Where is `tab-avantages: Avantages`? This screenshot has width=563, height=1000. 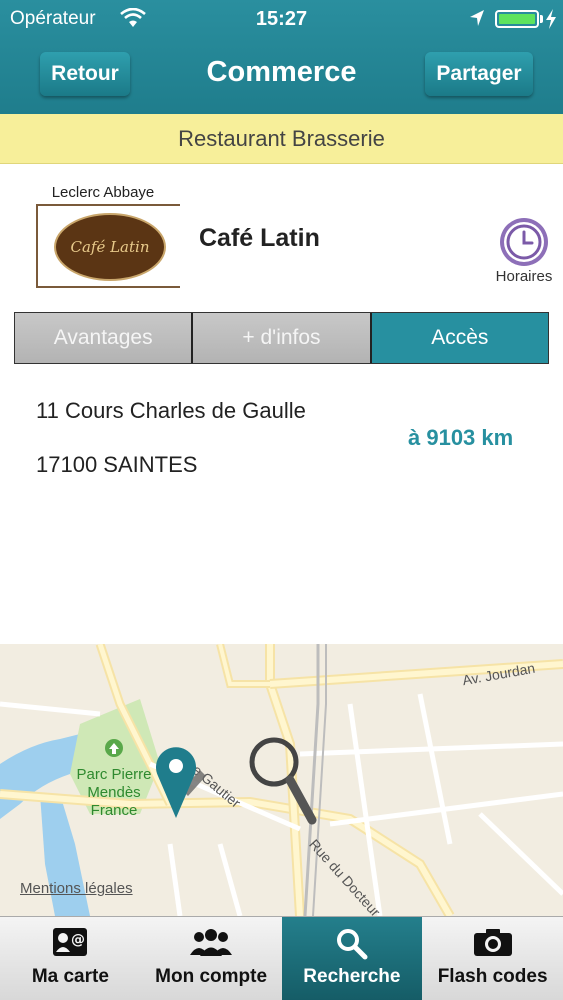
tab-avantages: Avantages is located at coordinates (104, 338).